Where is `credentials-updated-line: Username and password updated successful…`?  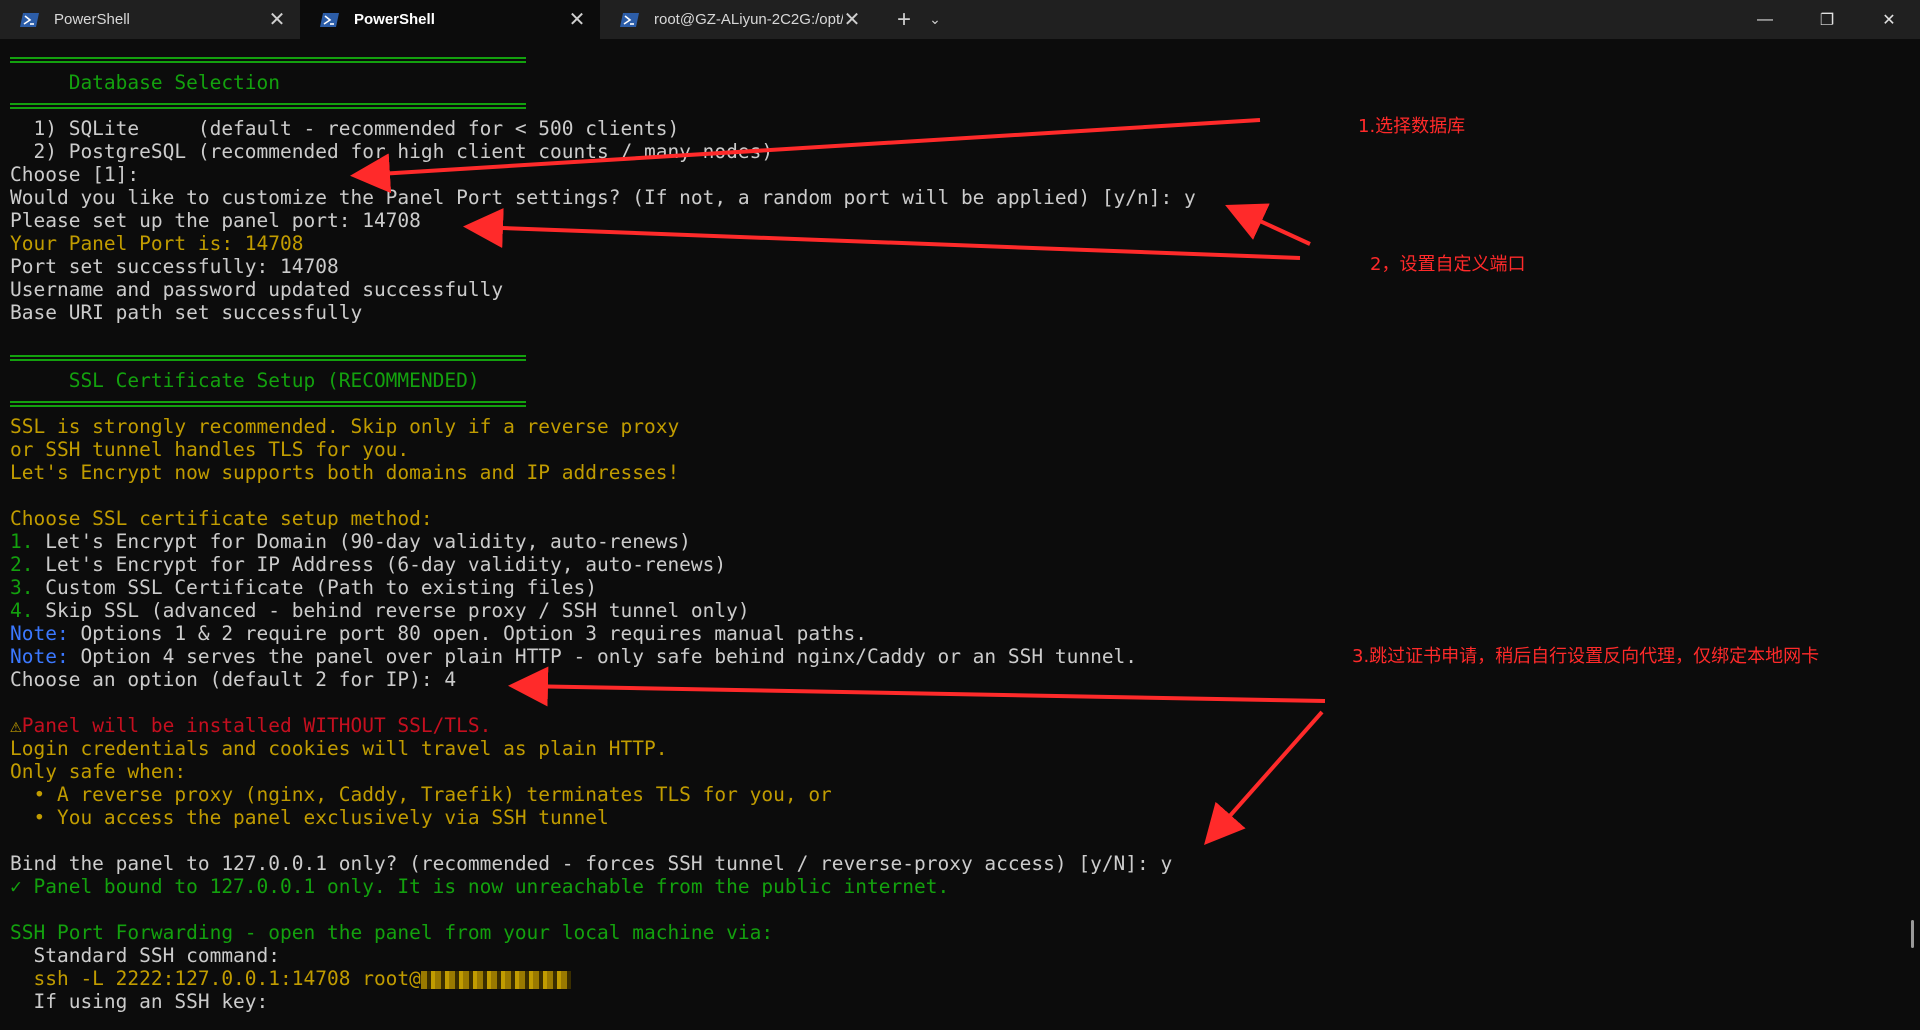
credentials-updated-line: Username and password updated successful… is located at coordinates (257, 289).